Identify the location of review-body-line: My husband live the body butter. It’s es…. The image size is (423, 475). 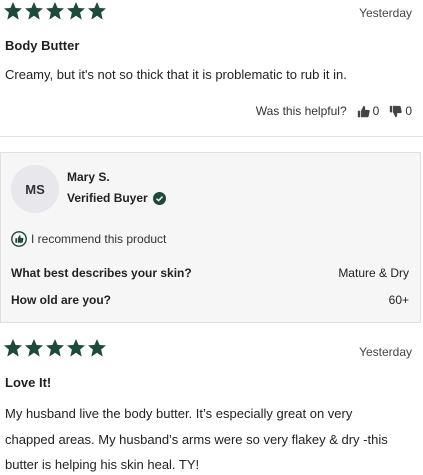
(179, 413).